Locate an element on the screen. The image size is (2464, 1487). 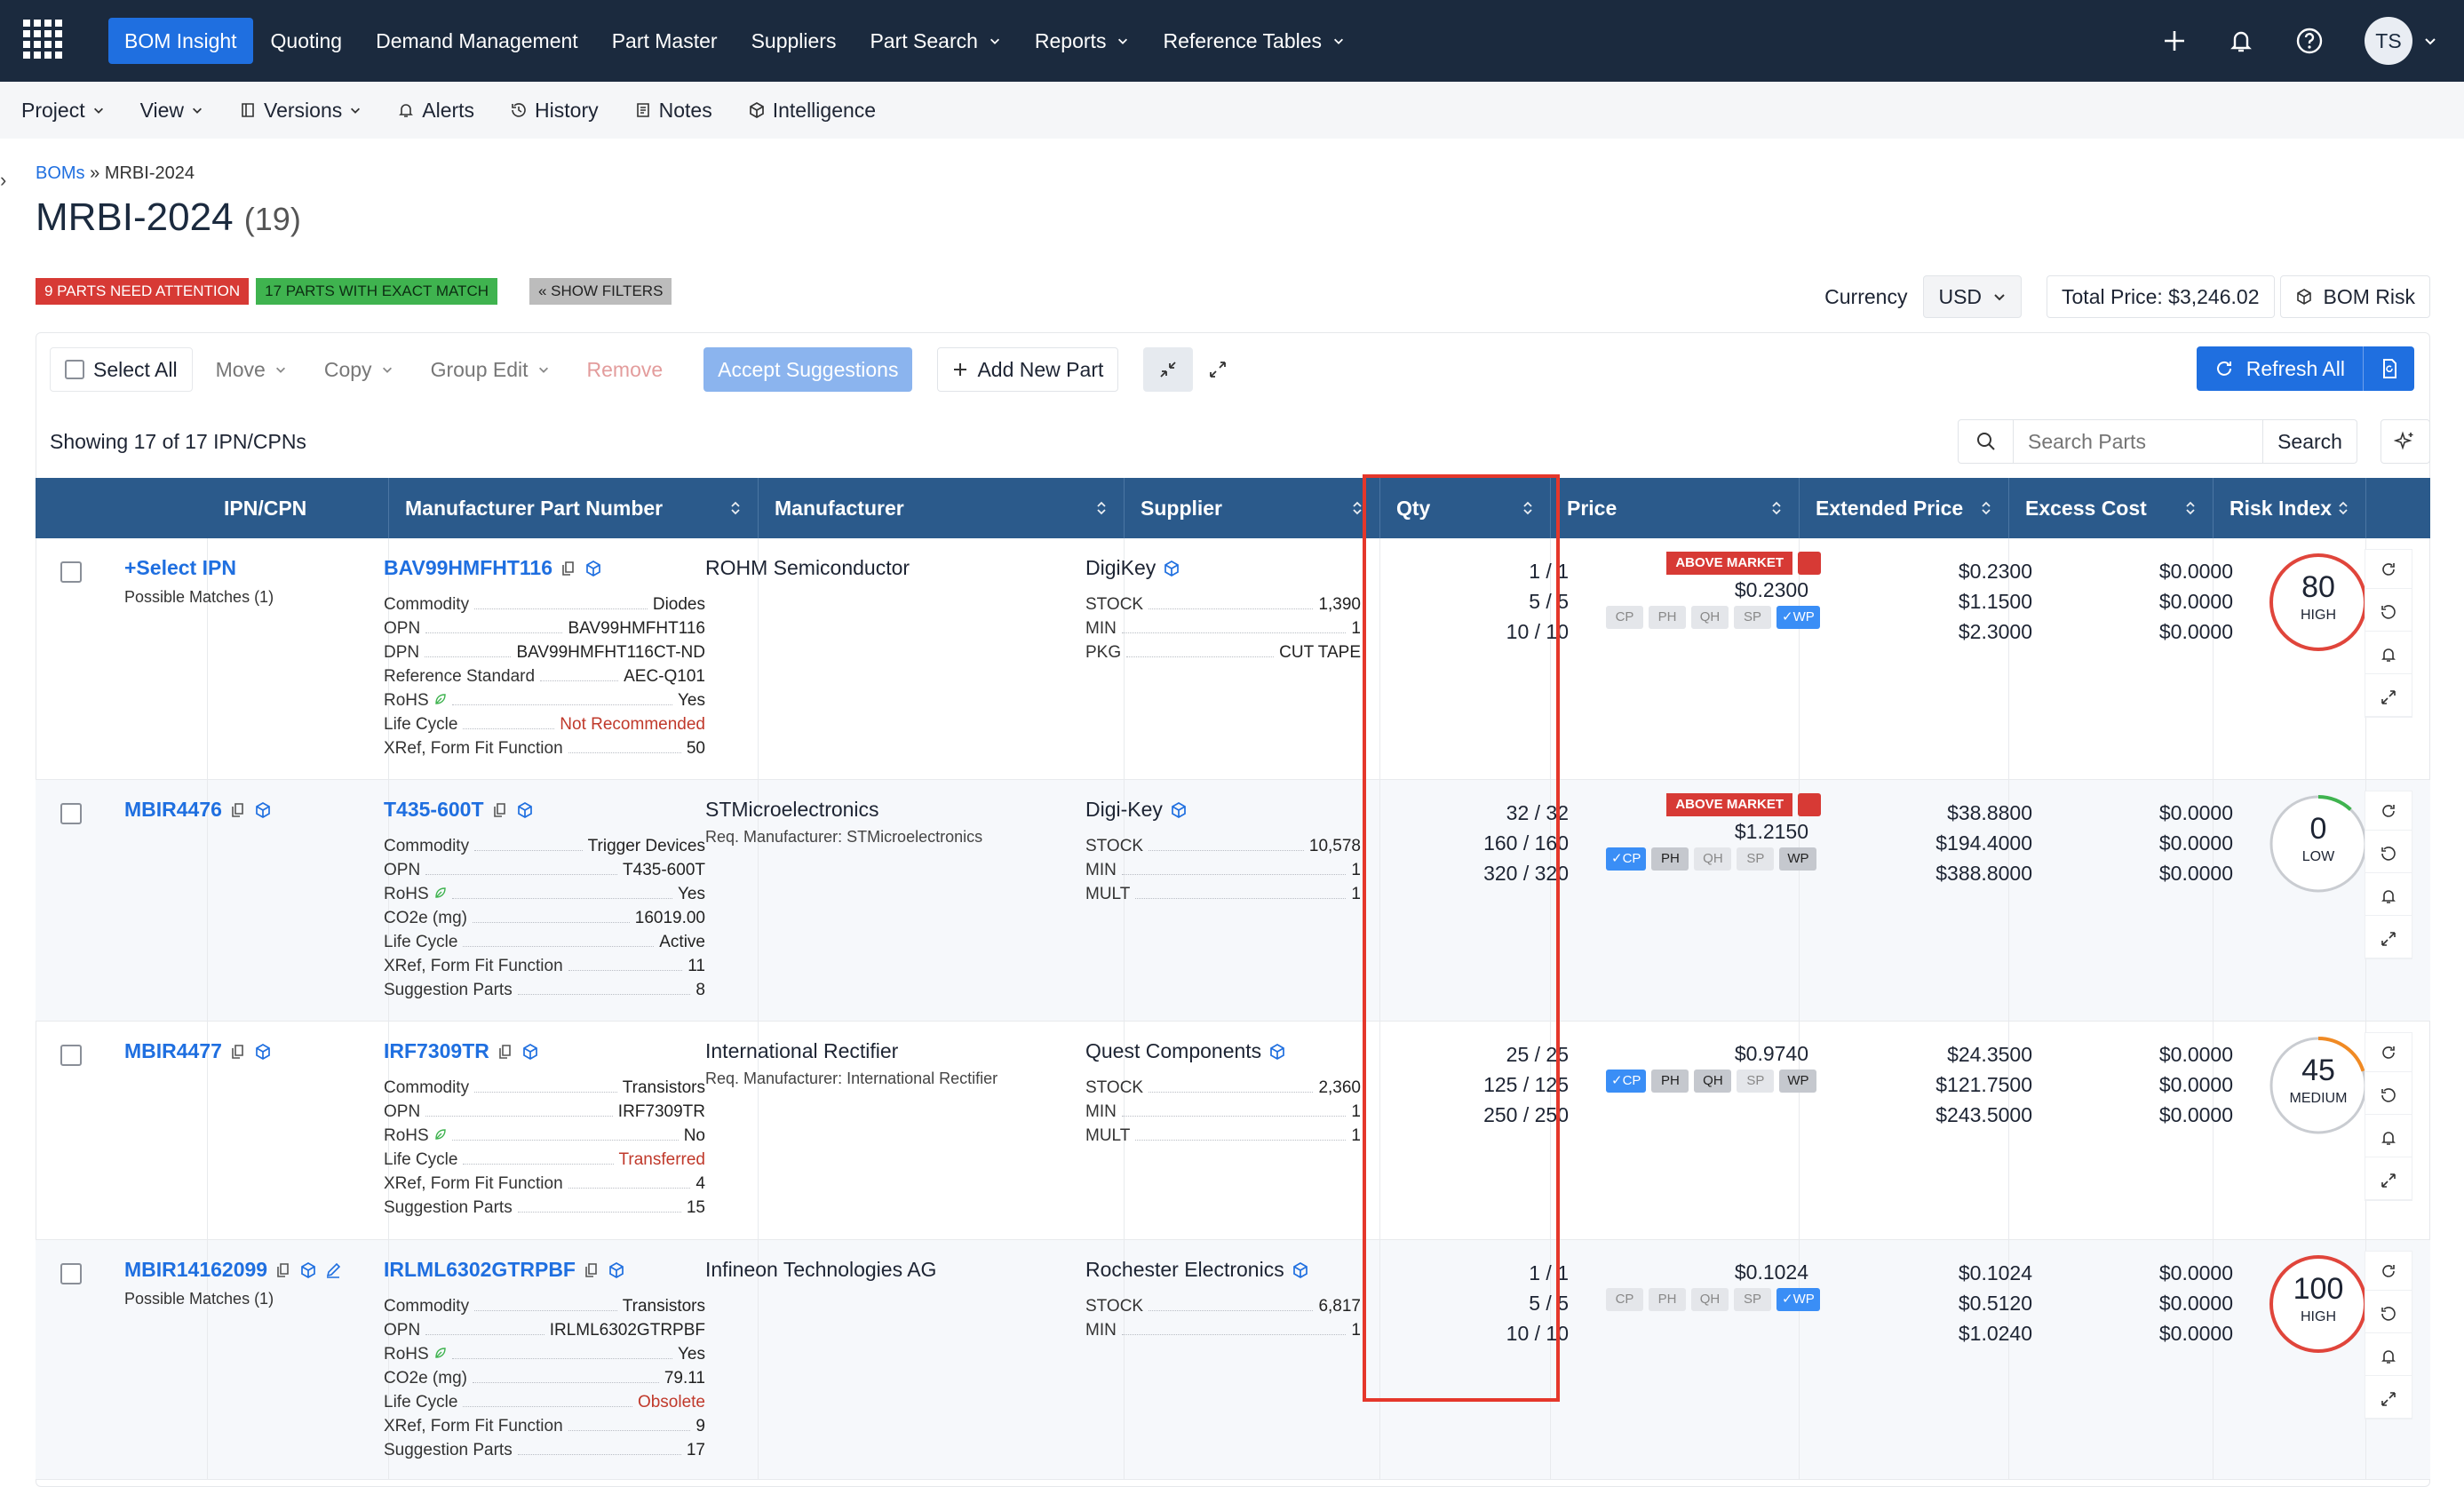
price-chip: ✓WP is located at coordinates (1798, 1299).